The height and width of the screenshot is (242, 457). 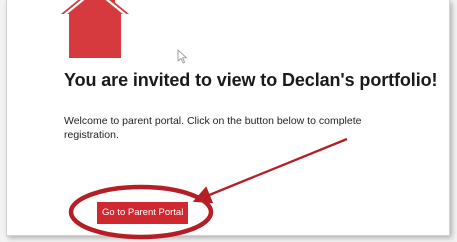 What do you see at coordinates (95, 29) in the screenshot?
I see `house-icon` at bounding box center [95, 29].